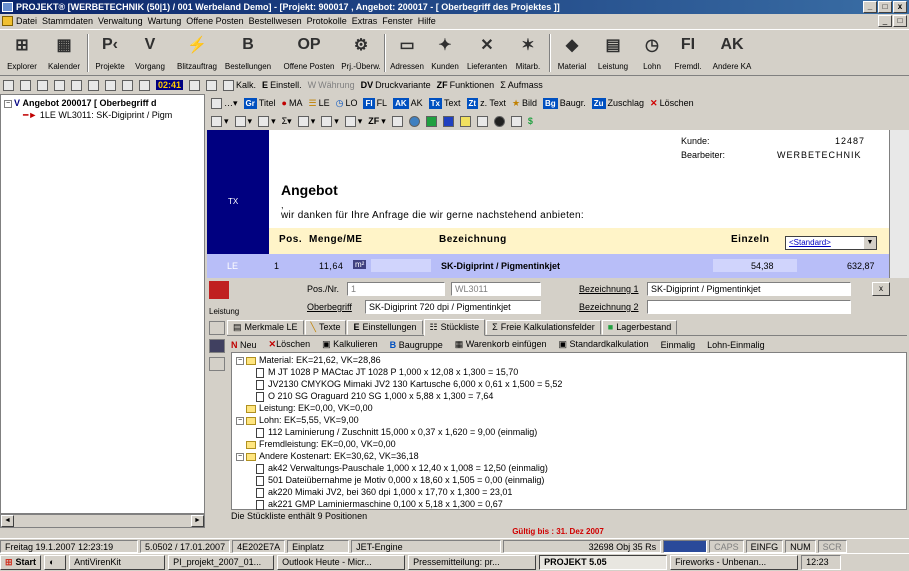 The width and height of the screenshot is (909, 571). I want to click on menu-hilfe: Hilfe, so click(427, 21).